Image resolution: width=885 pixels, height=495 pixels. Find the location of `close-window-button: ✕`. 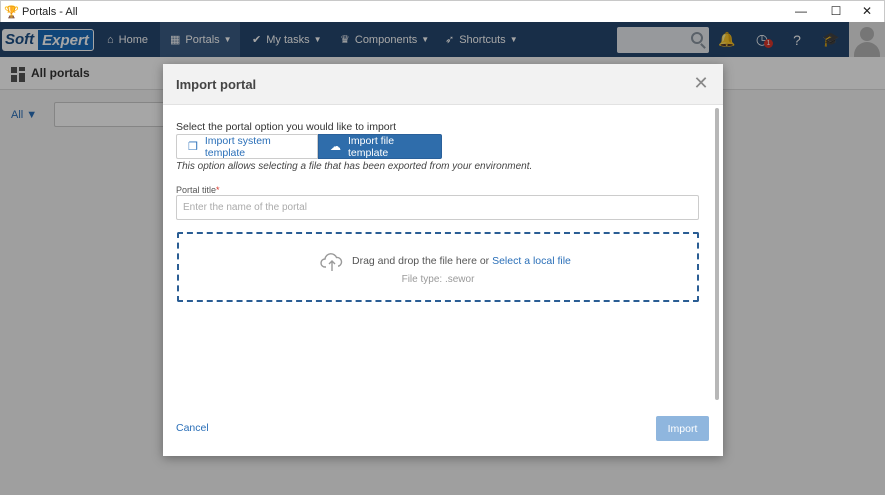

close-window-button: ✕ is located at coordinates (866, 11).